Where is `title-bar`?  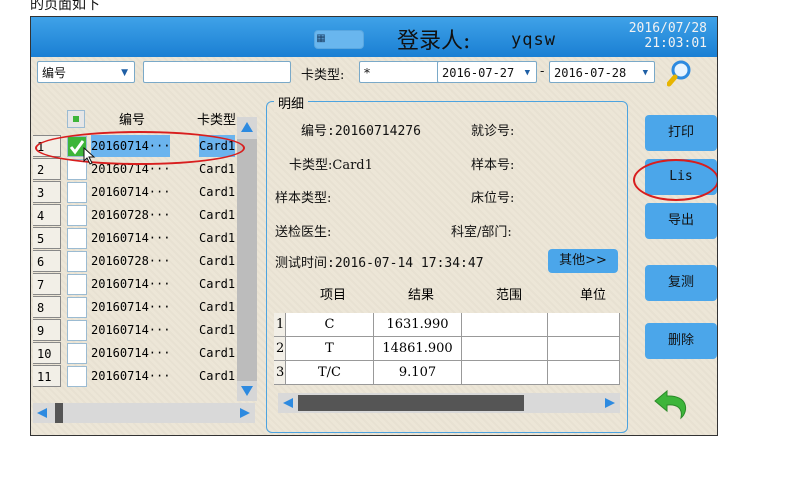
title-bar is located at coordinates (374, 37).